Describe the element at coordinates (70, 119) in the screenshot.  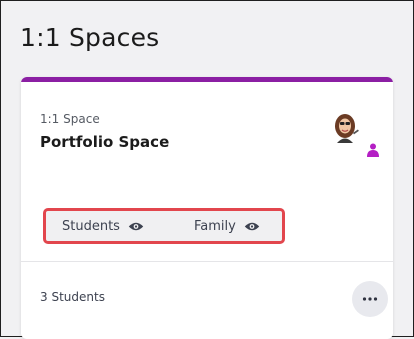
I see `space-type-label: 1:1 Space` at that location.